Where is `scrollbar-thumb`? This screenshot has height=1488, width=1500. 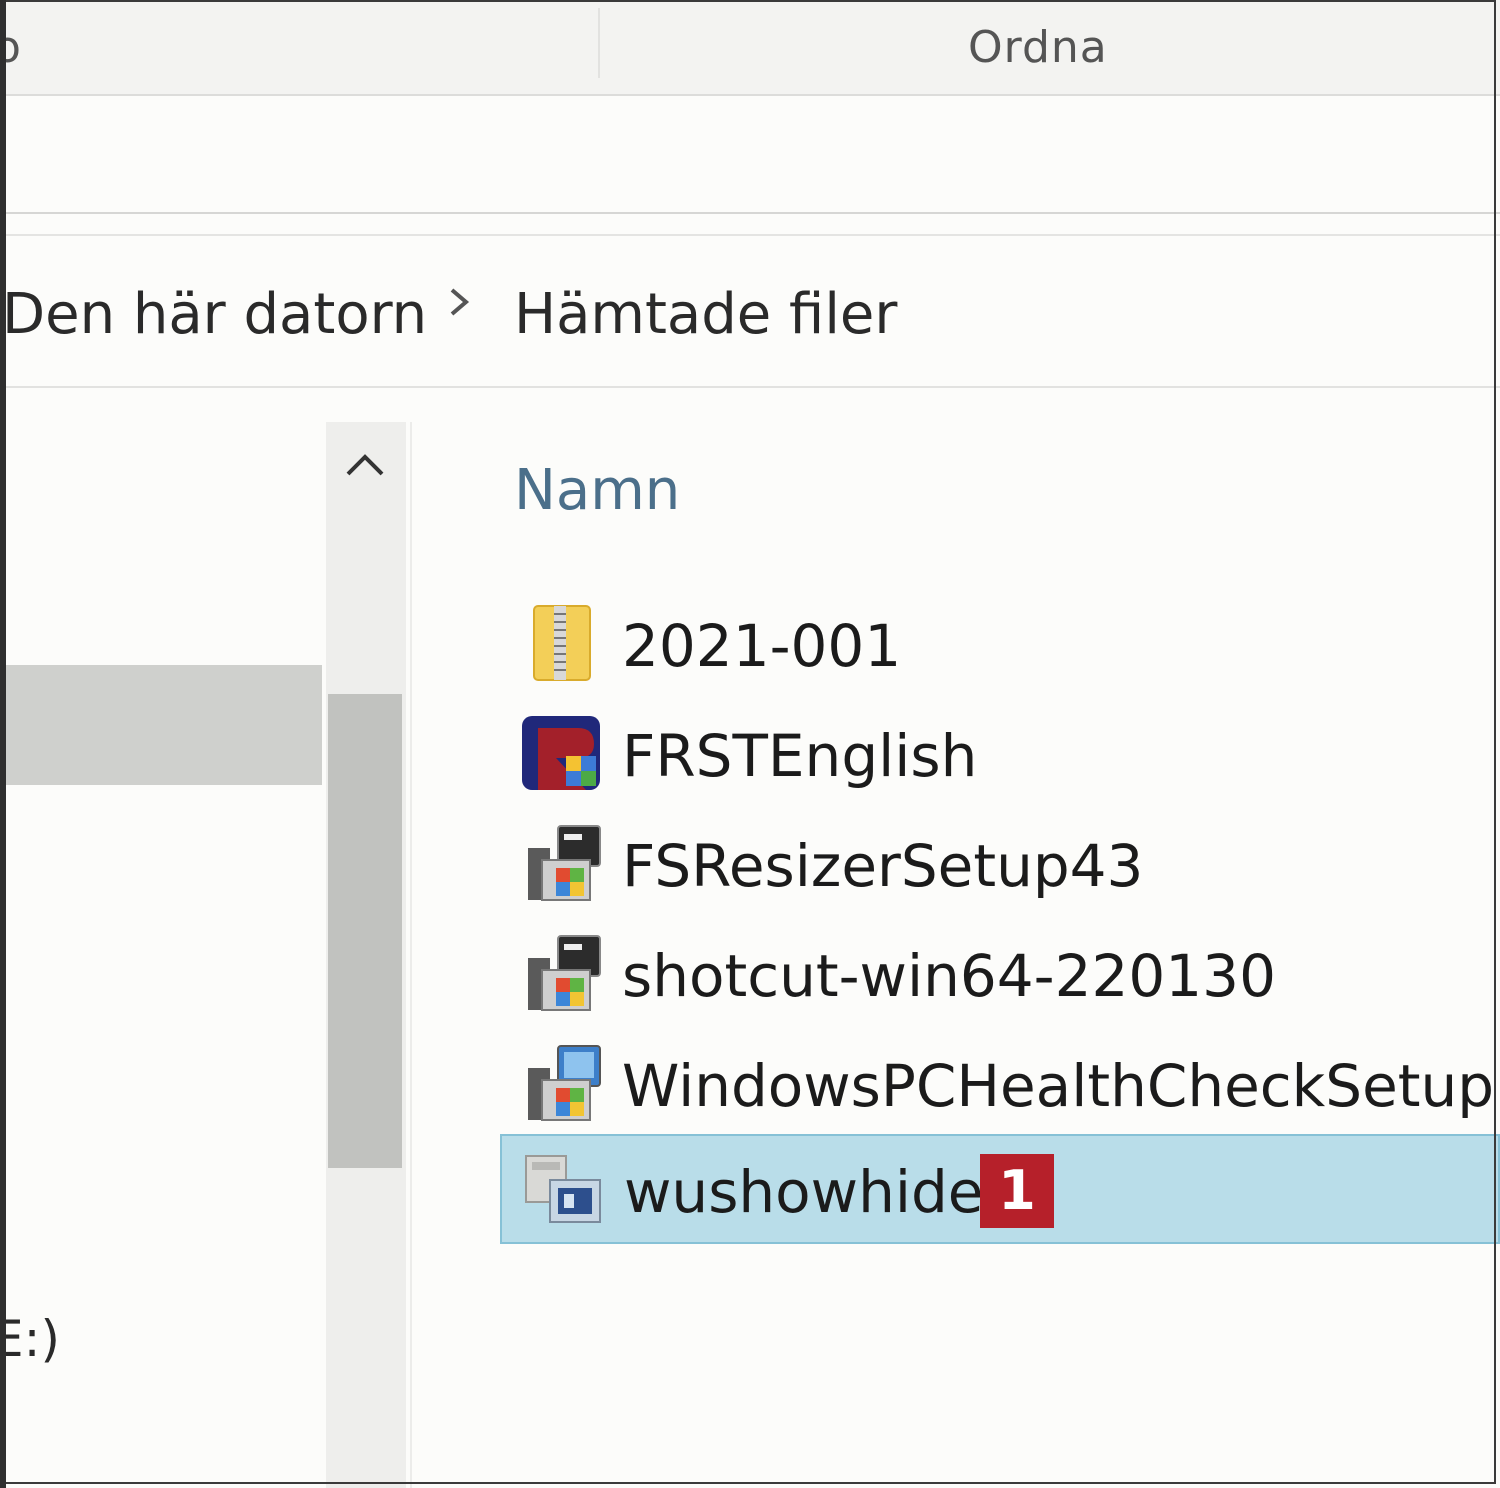
scrollbar-thumb is located at coordinates (365, 931).